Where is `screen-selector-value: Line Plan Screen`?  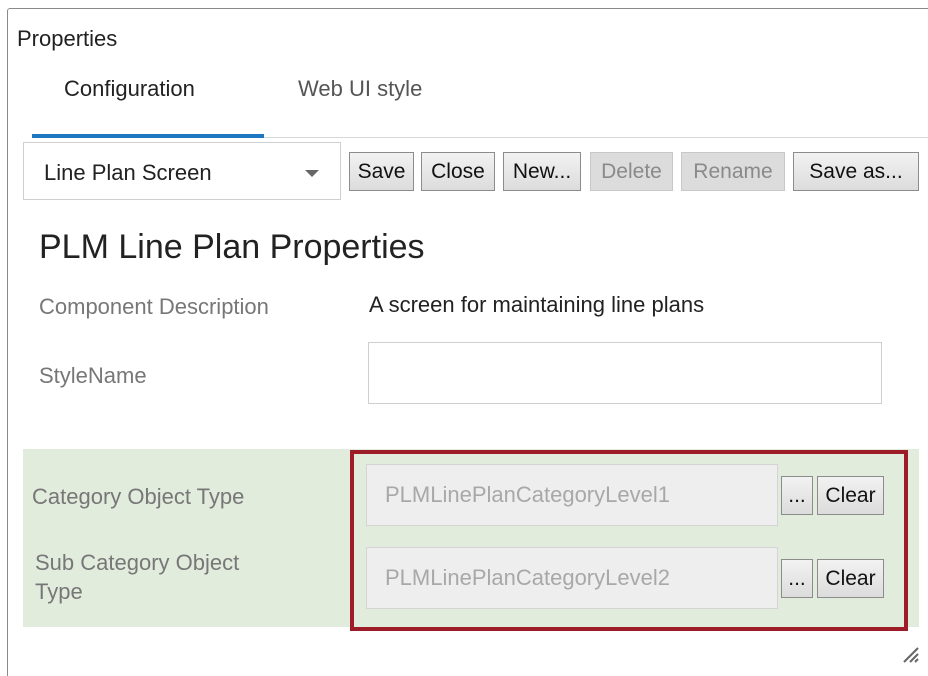
screen-selector-value: Line Plan Screen is located at coordinates (128, 172).